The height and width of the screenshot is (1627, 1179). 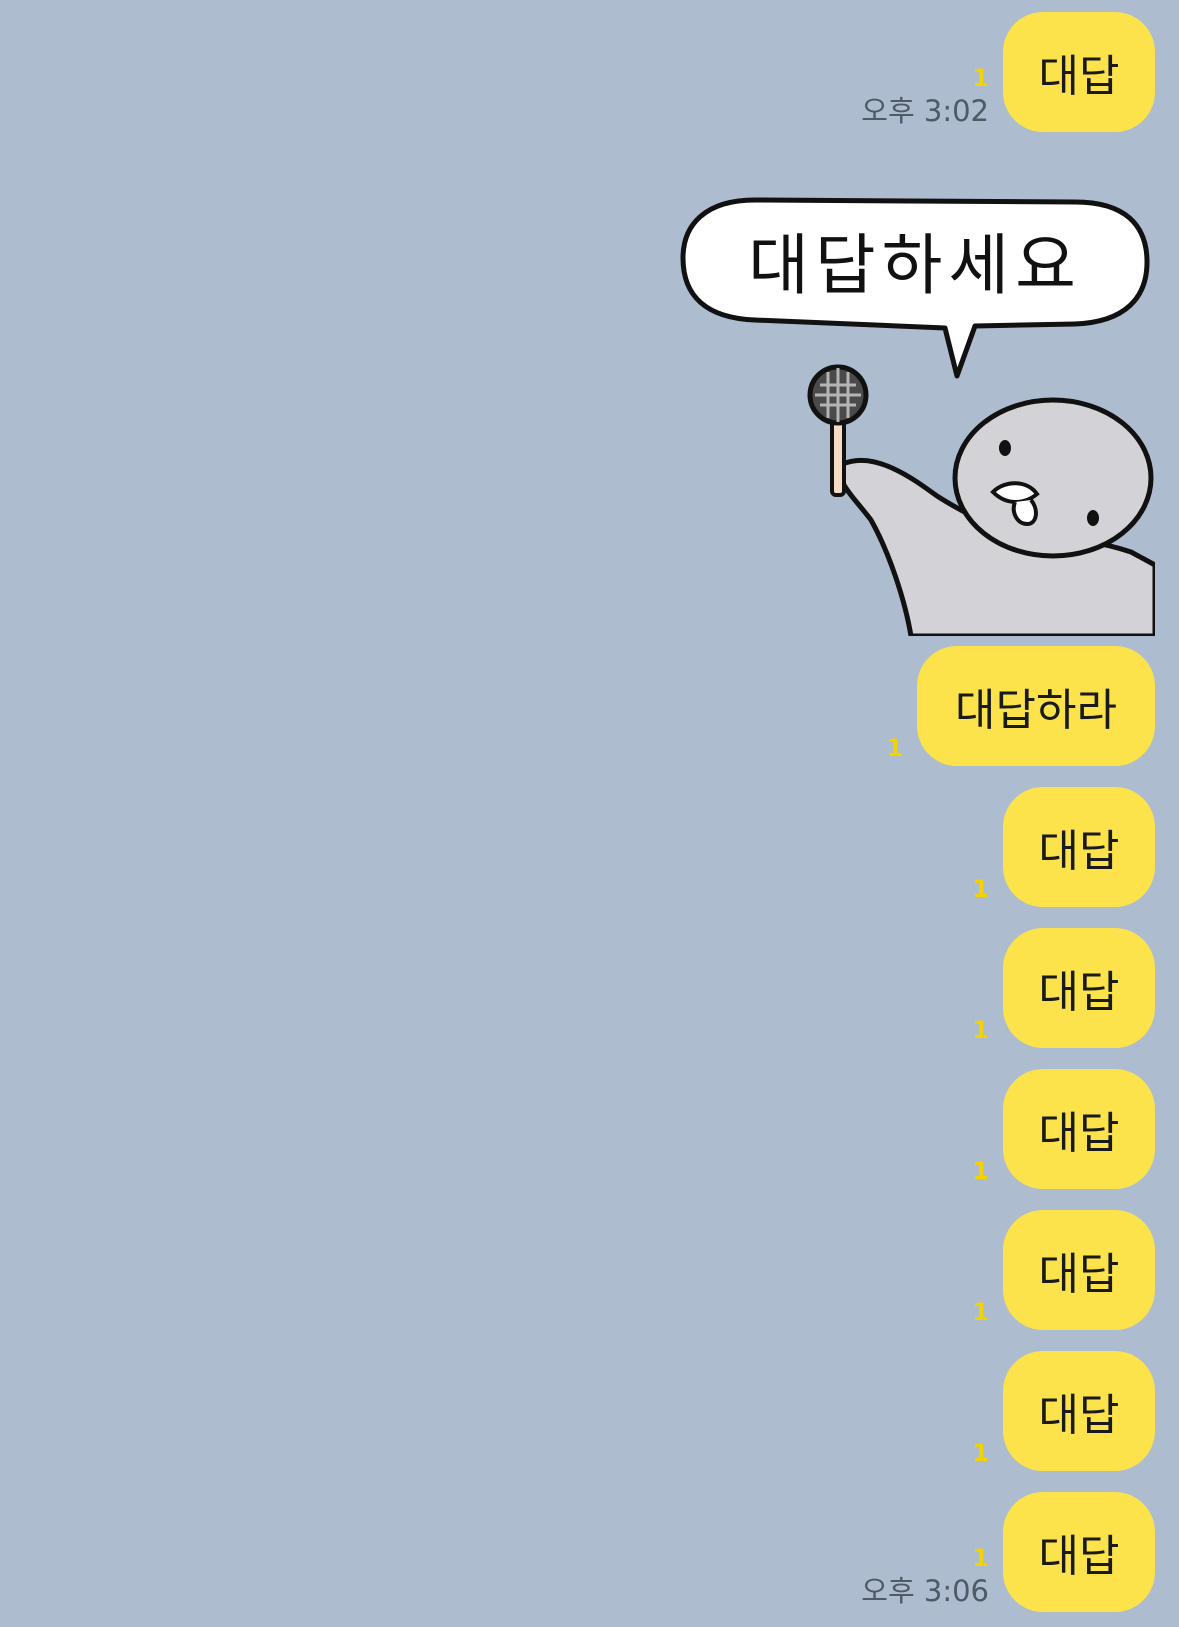 I want to click on message-row: 1 오후 3:02 대답, so click(x=1008, y=72).